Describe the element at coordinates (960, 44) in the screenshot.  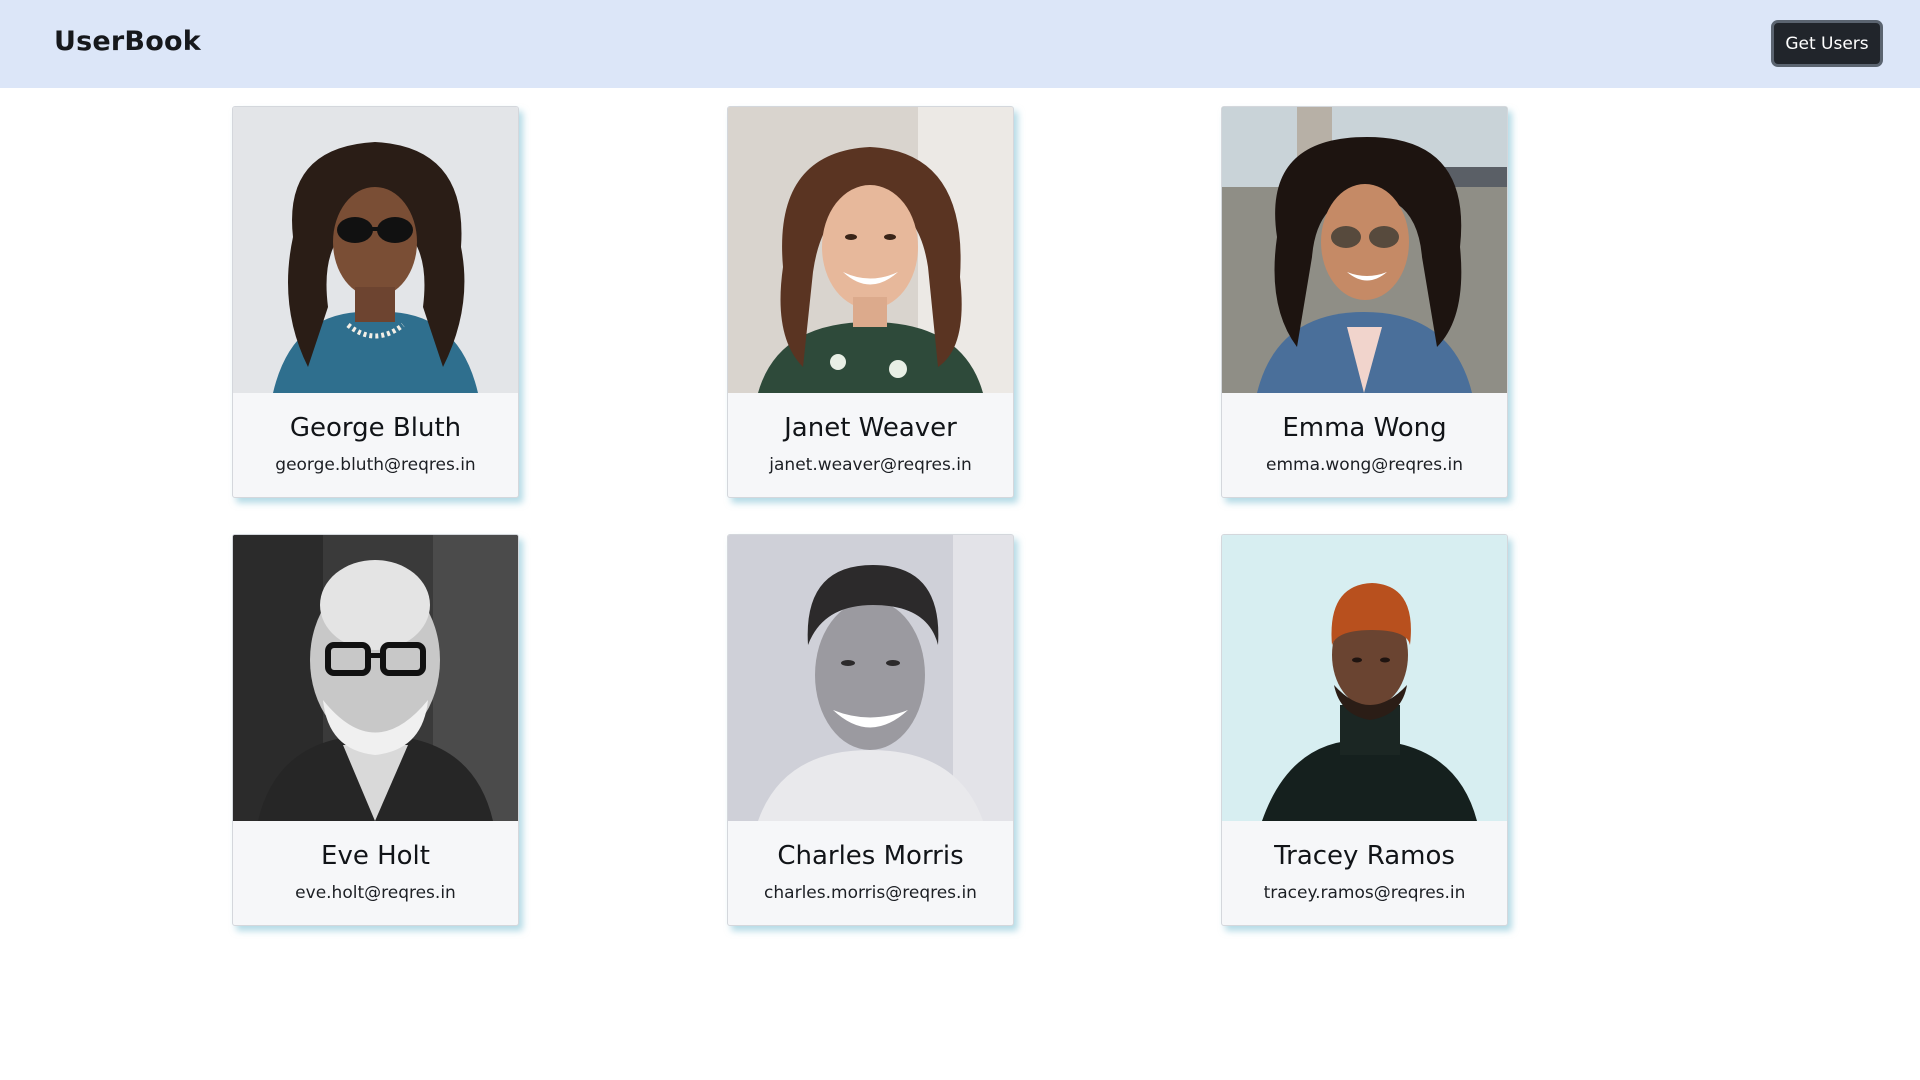
I see `navbar: UserBook Get Users` at that location.